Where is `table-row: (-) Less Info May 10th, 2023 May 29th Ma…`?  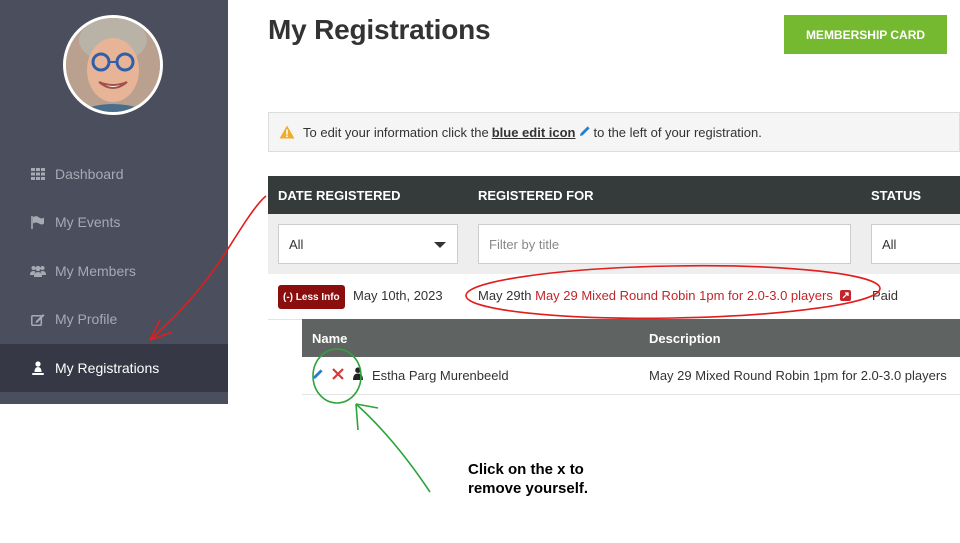
table-row: (-) Less Info May 10th, 2023 May 29th Ma… is located at coordinates (614, 297).